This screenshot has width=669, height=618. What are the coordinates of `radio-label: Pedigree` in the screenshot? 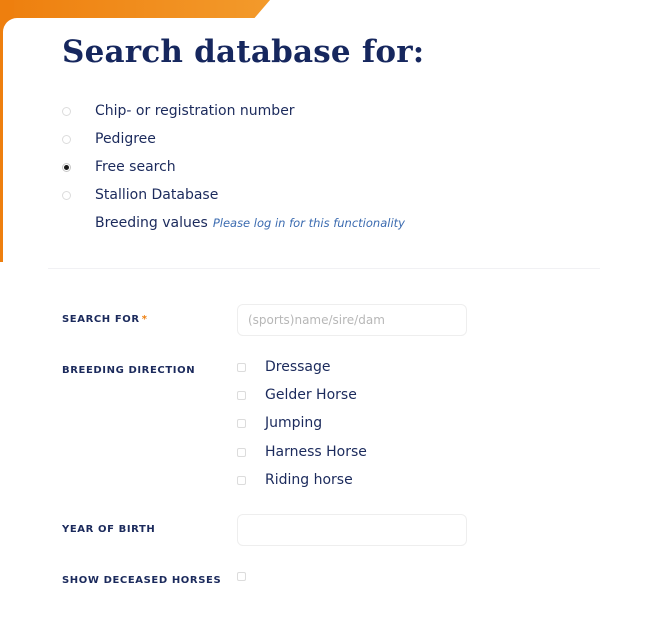 It's located at (125, 139).